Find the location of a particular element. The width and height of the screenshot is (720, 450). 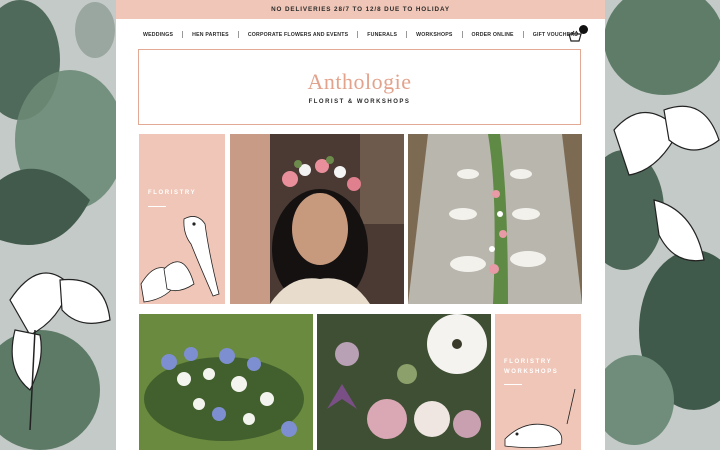

logo-header: Anthologie FLORIST & WORKSHOPS is located at coordinates (359, 87).